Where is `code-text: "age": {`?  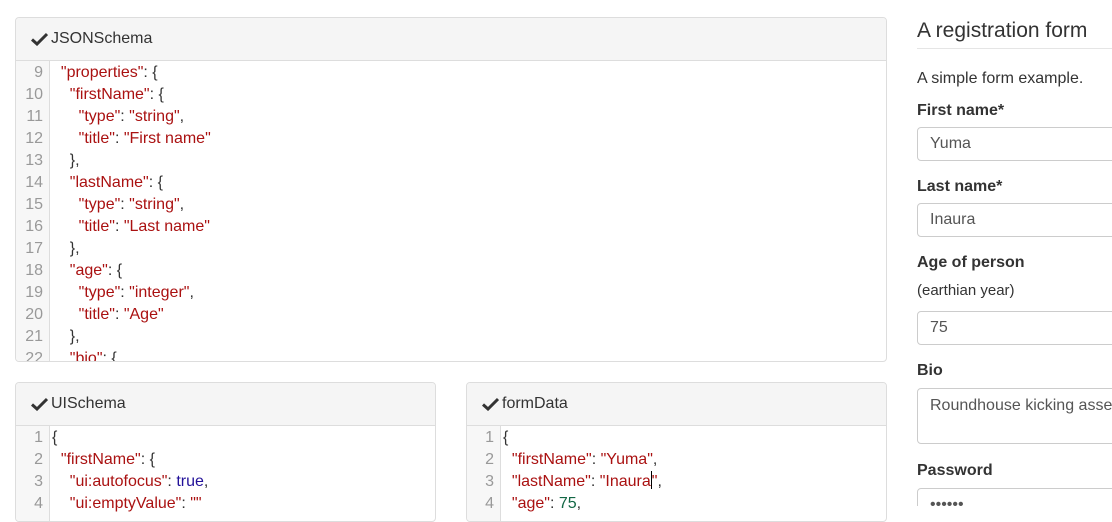 code-text: "age": { is located at coordinates (96, 270).